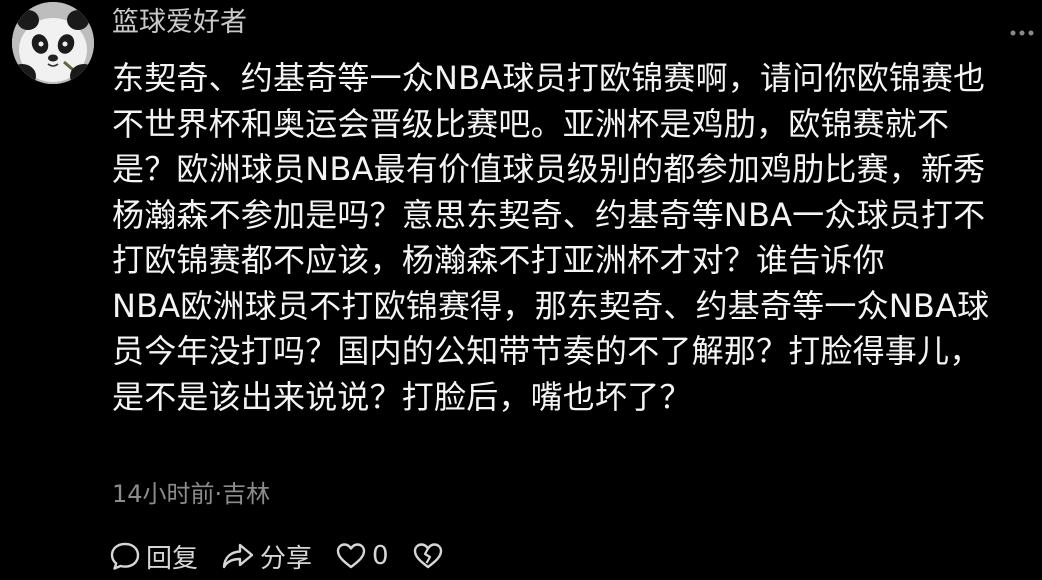 The image size is (1042, 580). I want to click on comment-line: 不世界杯和奥运会晋级比赛吧。亚洲杯是鸡肋，欧锦赛就不, so click(531, 123).